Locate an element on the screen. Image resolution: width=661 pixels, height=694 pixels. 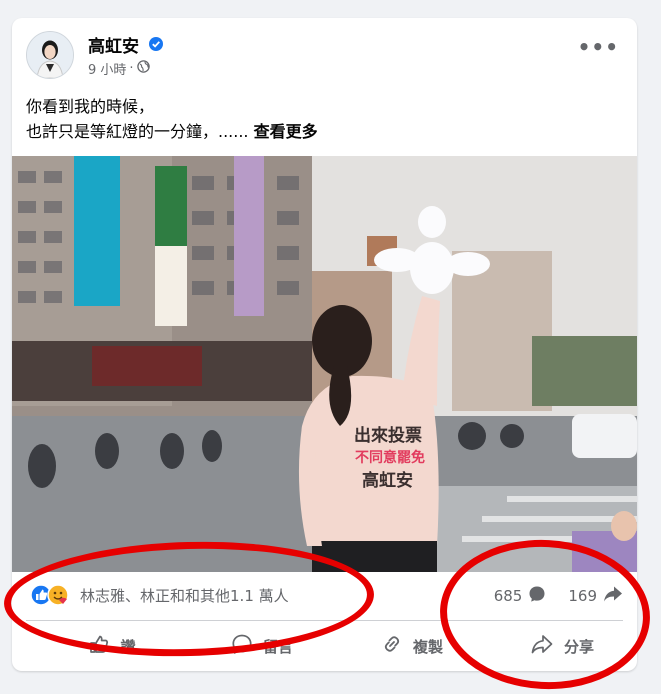
comment-bubble-icon is located at coordinates (537, 596).